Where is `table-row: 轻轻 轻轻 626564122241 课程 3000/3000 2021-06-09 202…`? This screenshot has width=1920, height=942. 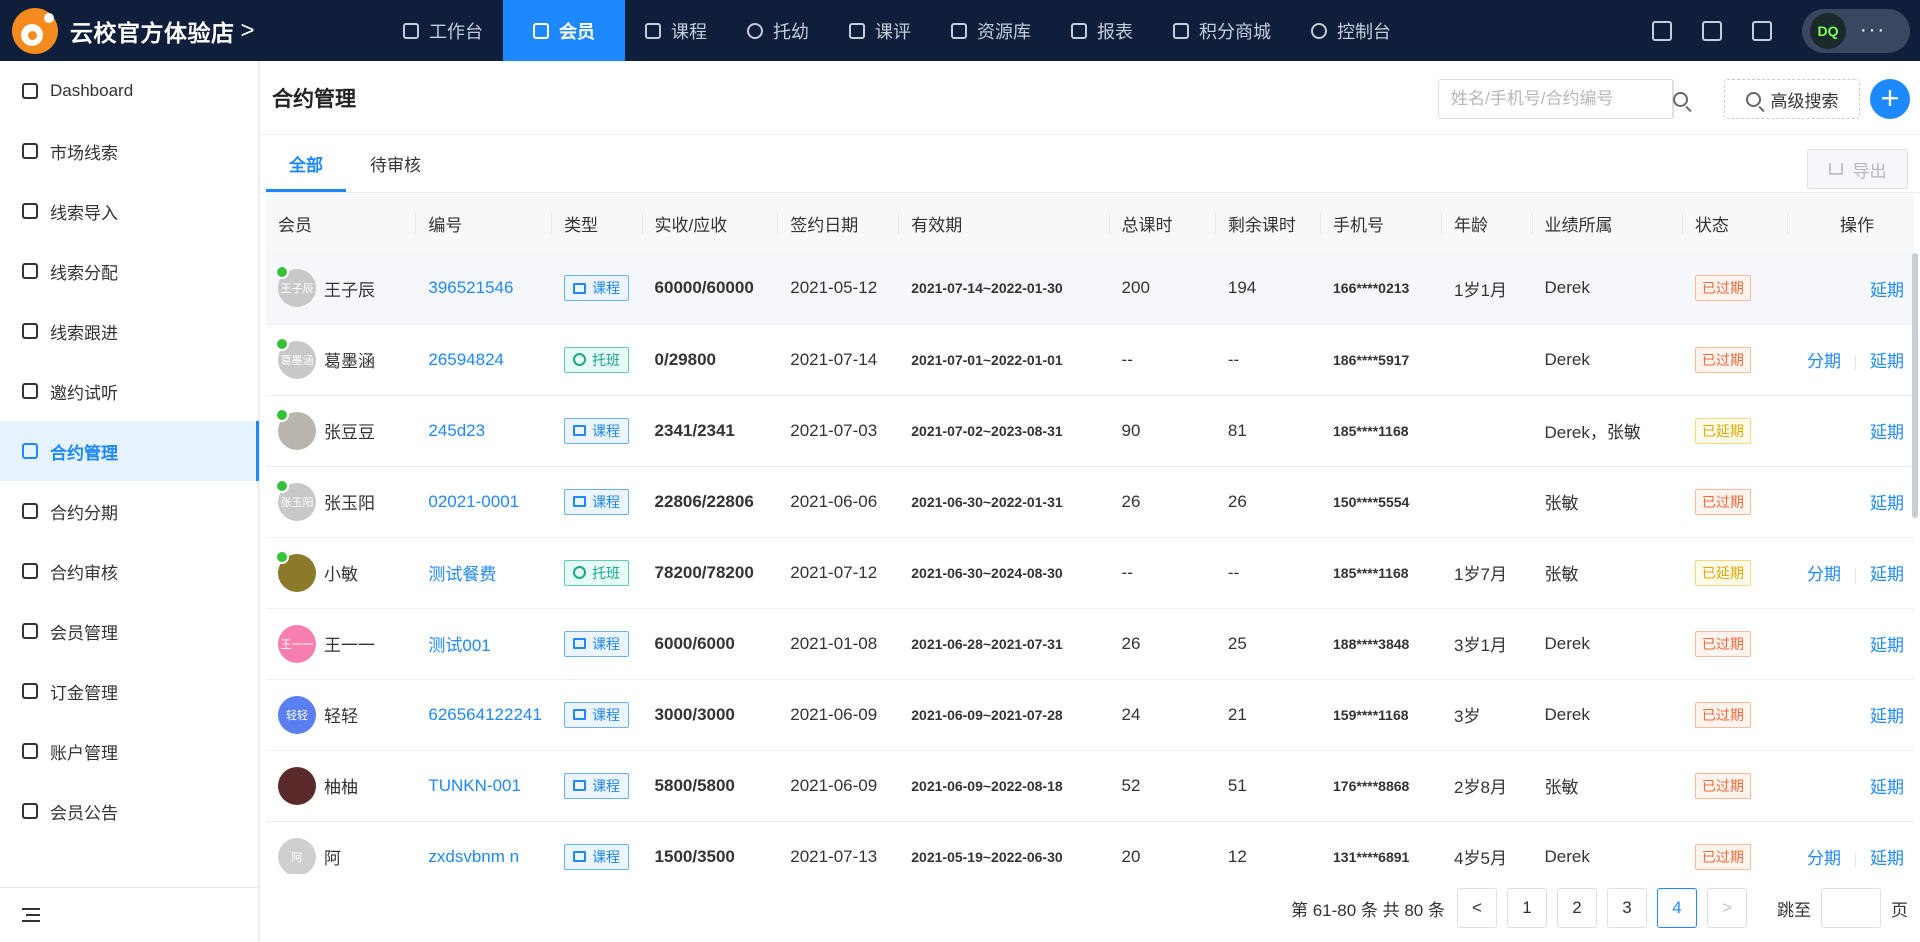 table-row: 轻轻 轻轻 626564122241 课程 3000/3000 2021-06-09 202… is located at coordinates (1090, 715).